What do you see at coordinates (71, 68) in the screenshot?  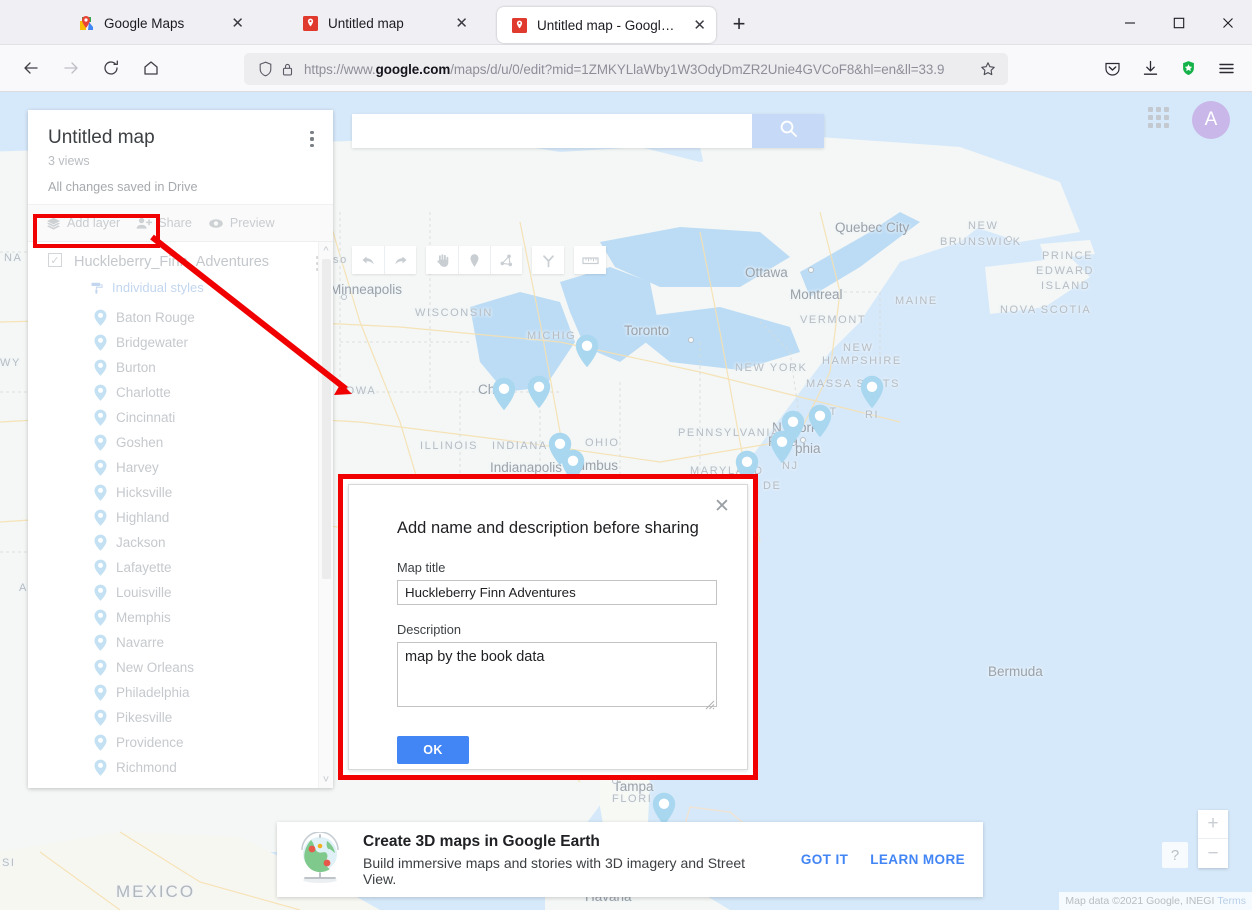 I see `forward-arrow-icon` at bounding box center [71, 68].